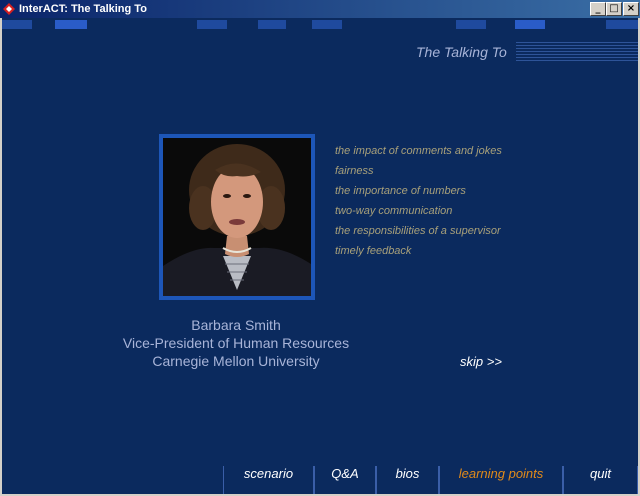 The width and height of the screenshot is (640, 496). I want to click on speaker-role: Vice-President of Human Resources, so click(236, 343).